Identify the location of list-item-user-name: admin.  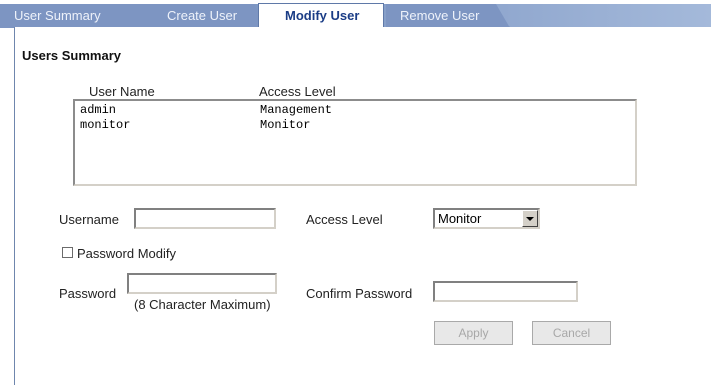
(98, 110).